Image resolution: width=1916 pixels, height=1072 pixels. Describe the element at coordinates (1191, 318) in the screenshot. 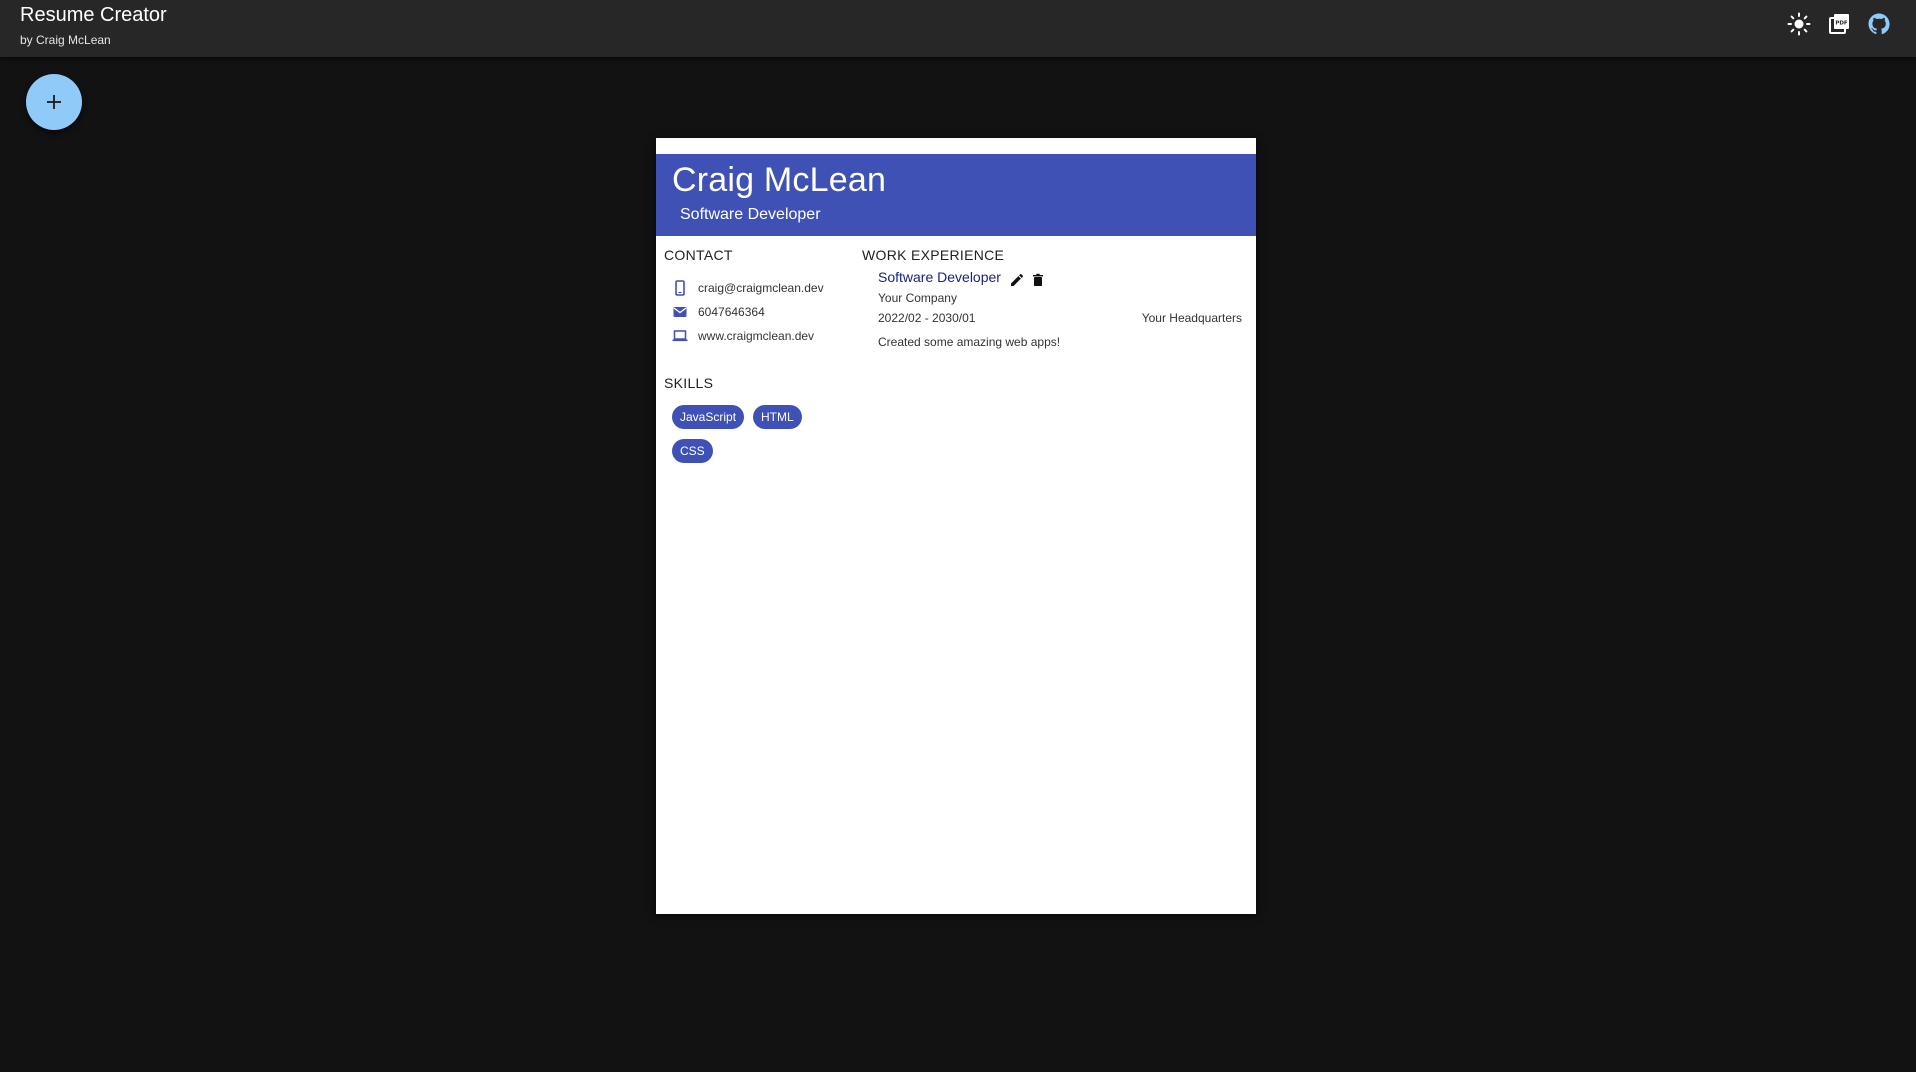

I see `job-location: Your Headquarters` at that location.